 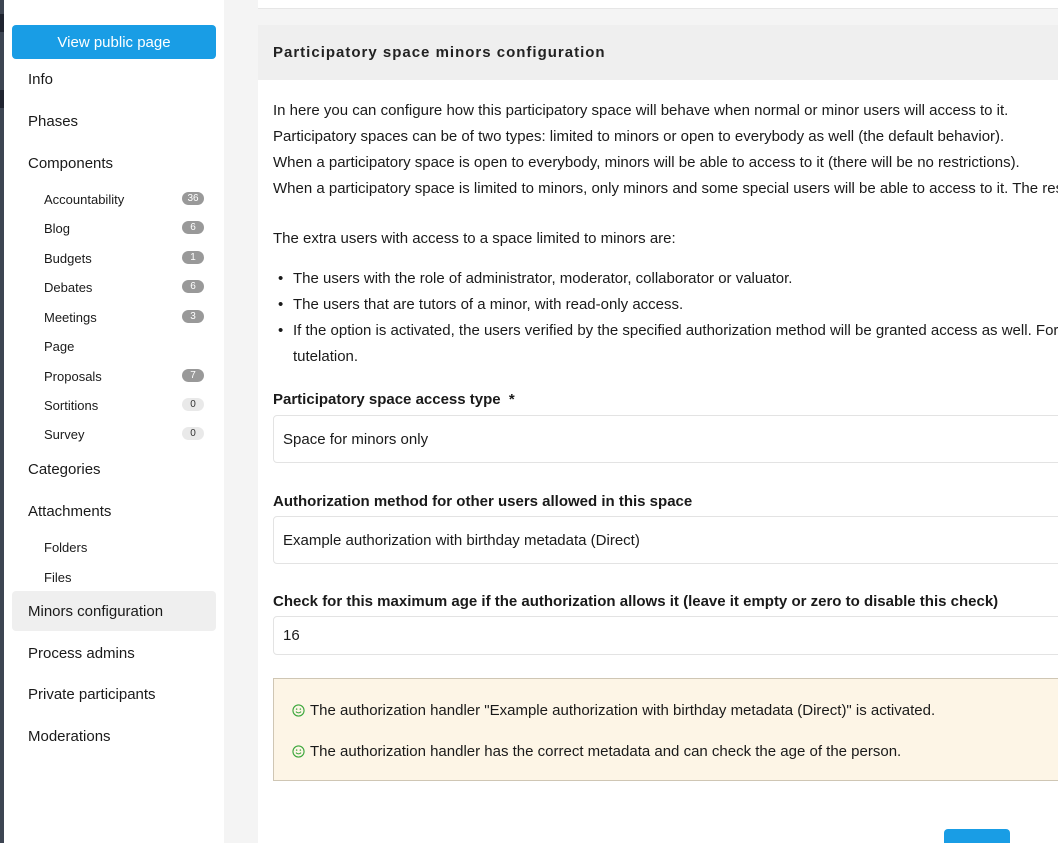 I want to click on sidebar-subitem-label: Blog, so click(x=57, y=228).